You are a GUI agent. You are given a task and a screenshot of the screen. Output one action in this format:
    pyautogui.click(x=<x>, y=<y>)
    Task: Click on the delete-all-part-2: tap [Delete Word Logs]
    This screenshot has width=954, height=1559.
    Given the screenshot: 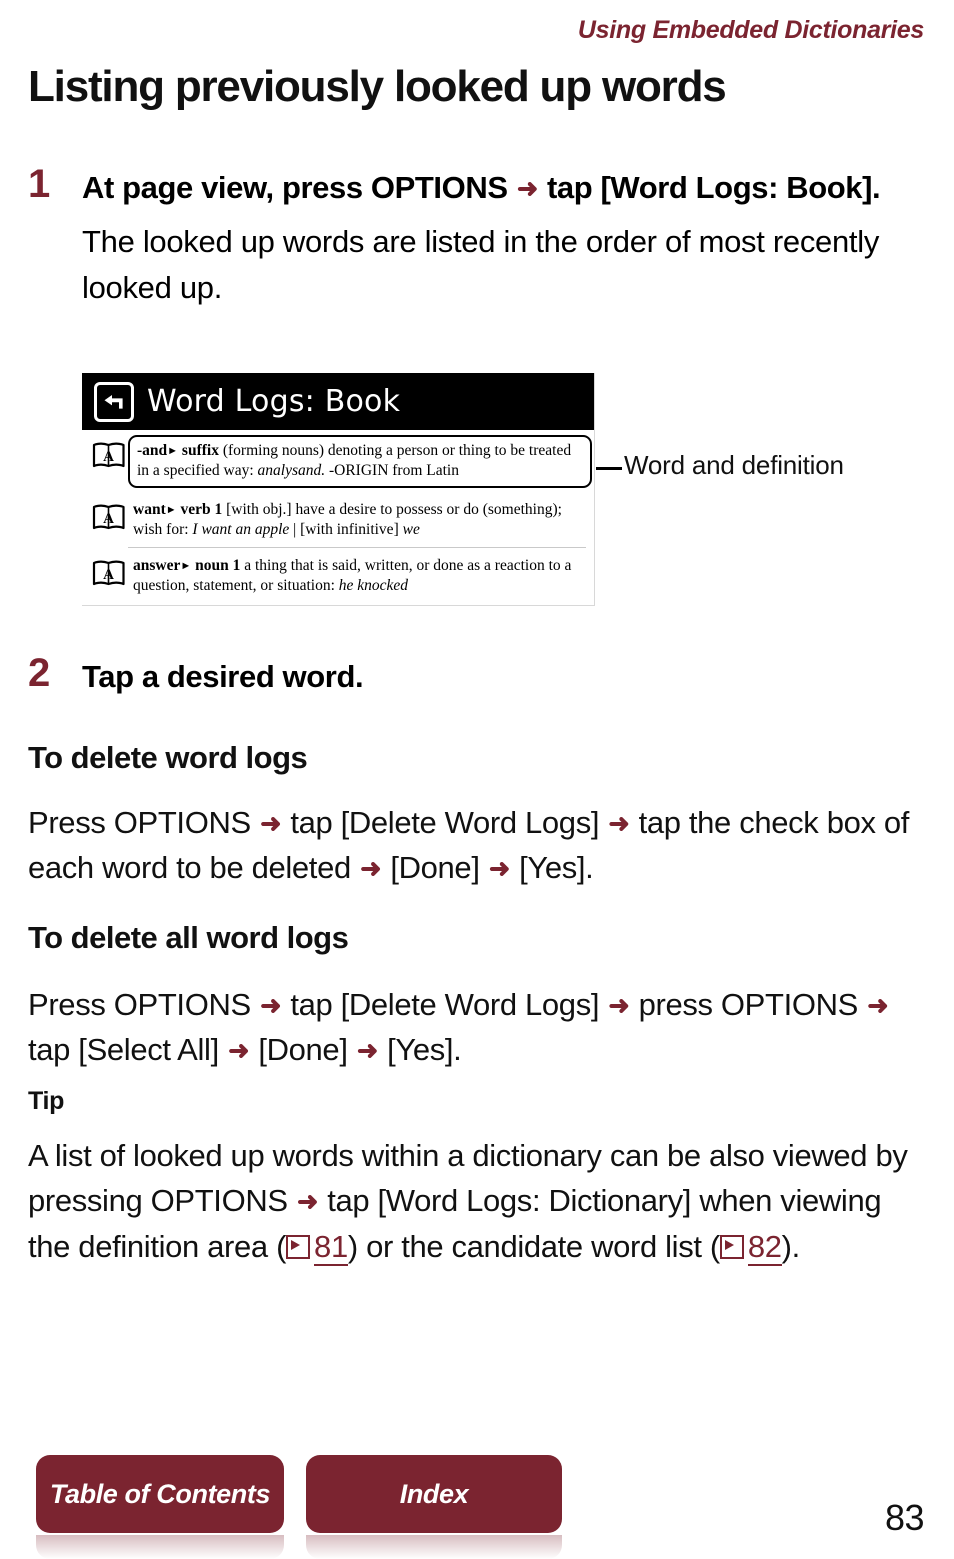 What is the action you would take?
    pyautogui.click(x=445, y=1004)
    